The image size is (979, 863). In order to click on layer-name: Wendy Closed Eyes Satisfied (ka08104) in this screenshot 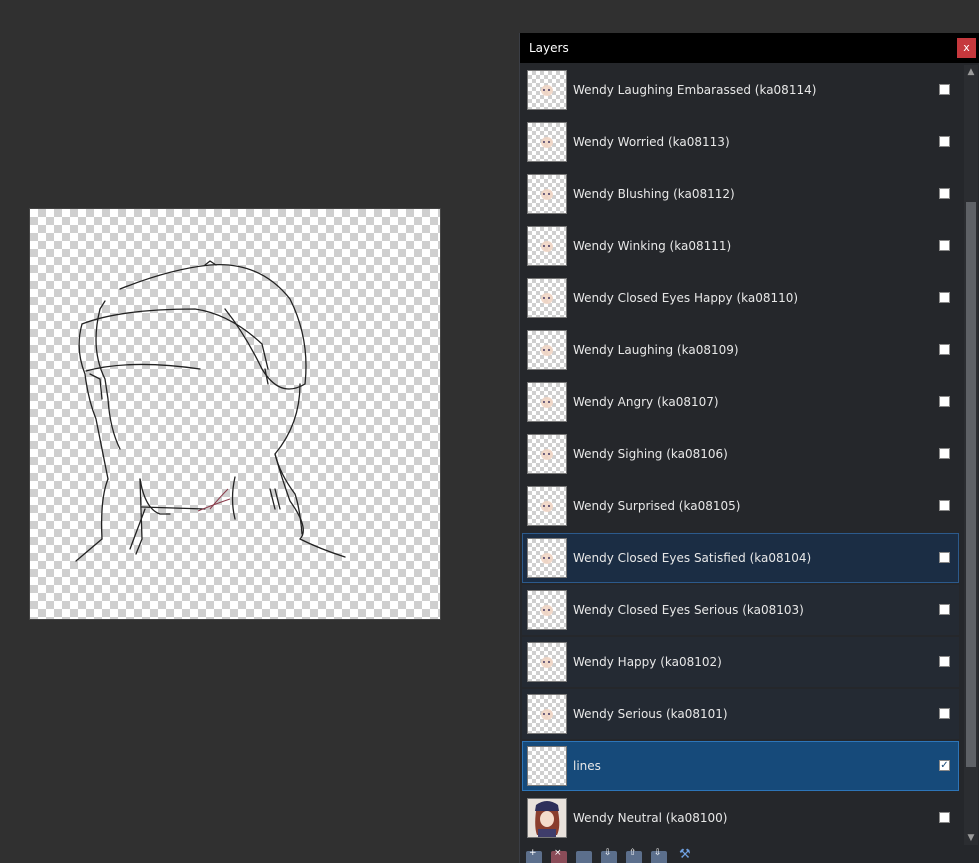, I will do `click(692, 558)`.